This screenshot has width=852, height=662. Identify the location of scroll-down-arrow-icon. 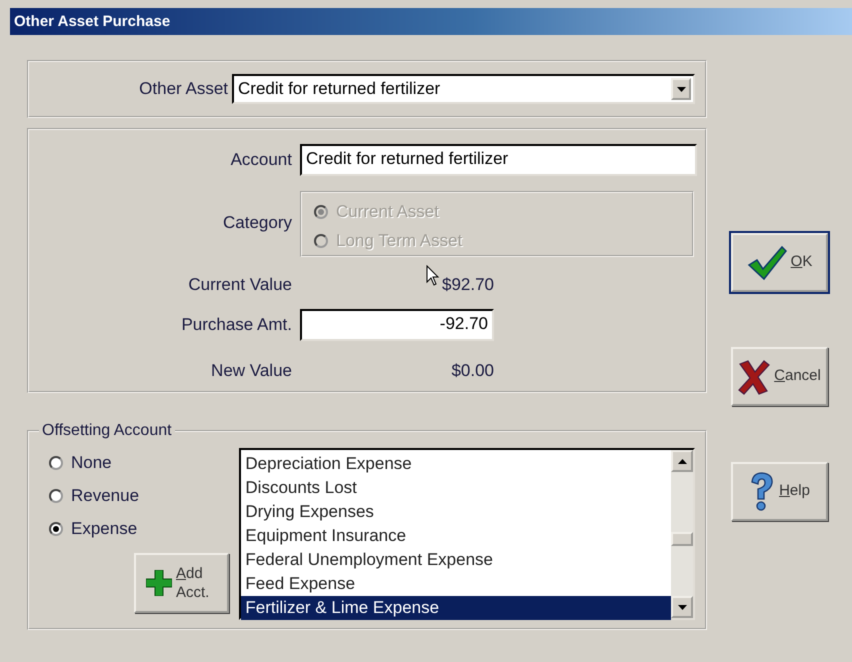
(682, 607).